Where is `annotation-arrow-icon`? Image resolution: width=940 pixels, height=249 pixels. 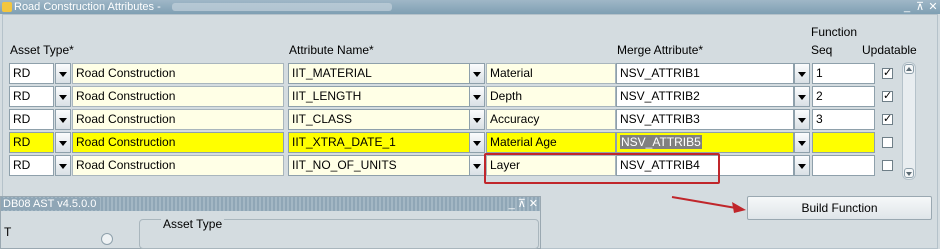 annotation-arrow-icon is located at coordinates (708, 204).